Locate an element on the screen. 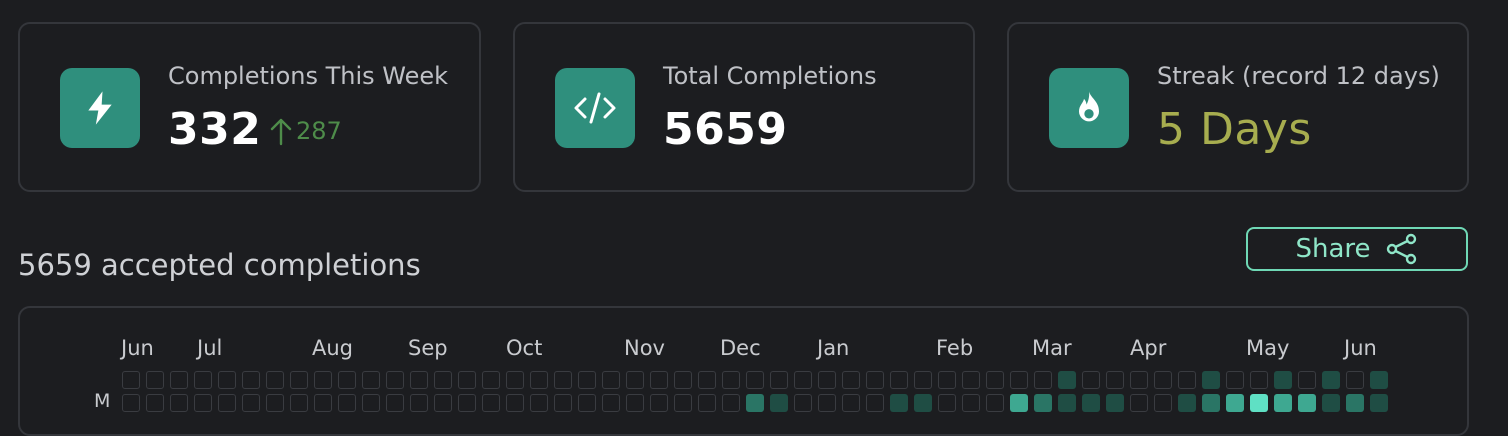 The height and width of the screenshot is (436, 1508). completions-this-week-card: Completions This Week 332 287 is located at coordinates (249, 107).